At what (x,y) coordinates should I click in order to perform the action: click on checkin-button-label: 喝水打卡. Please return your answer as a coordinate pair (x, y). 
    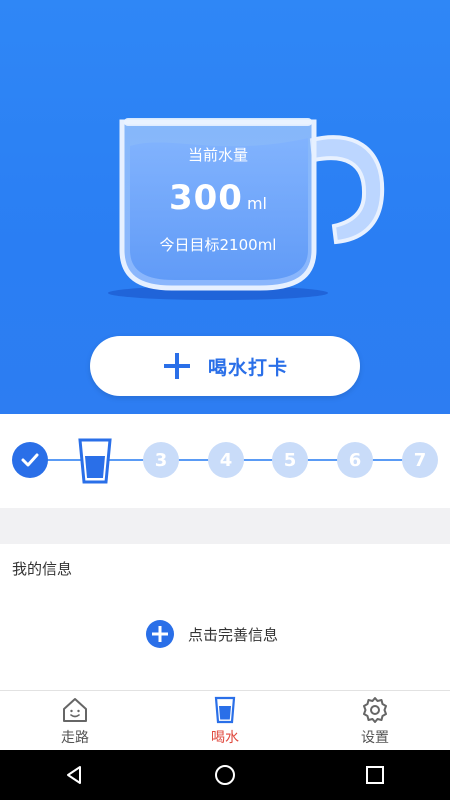
    Looking at the image, I should click on (247, 367).